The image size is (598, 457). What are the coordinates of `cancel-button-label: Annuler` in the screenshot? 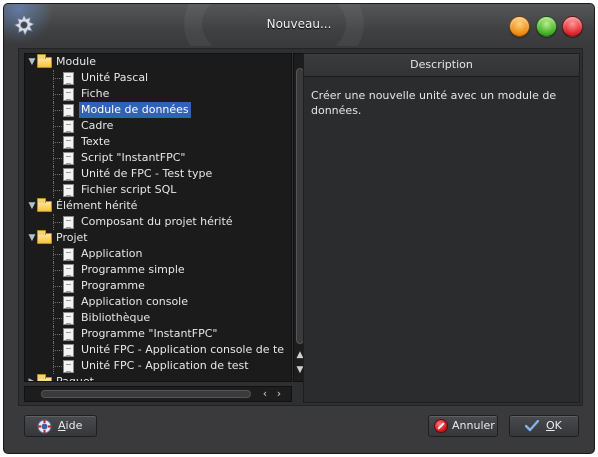 It's located at (473, 425).